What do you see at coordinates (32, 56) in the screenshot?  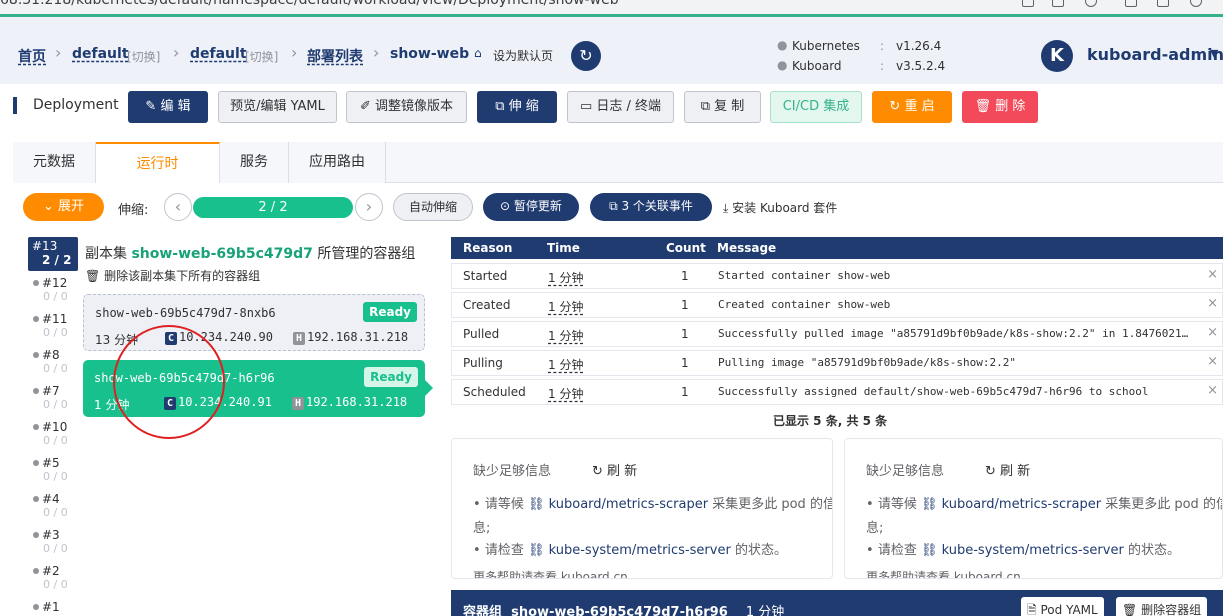 I see `breadcrumb-home: 首页` at bounding box center [32, 56].